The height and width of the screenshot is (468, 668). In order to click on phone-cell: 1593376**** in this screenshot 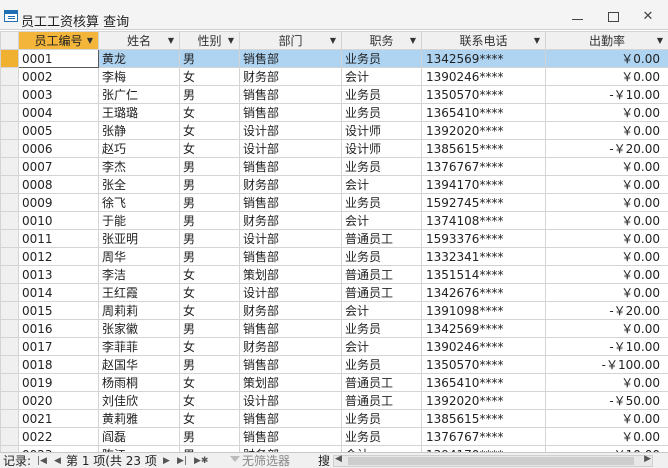, I will do `click(483, 238)`.